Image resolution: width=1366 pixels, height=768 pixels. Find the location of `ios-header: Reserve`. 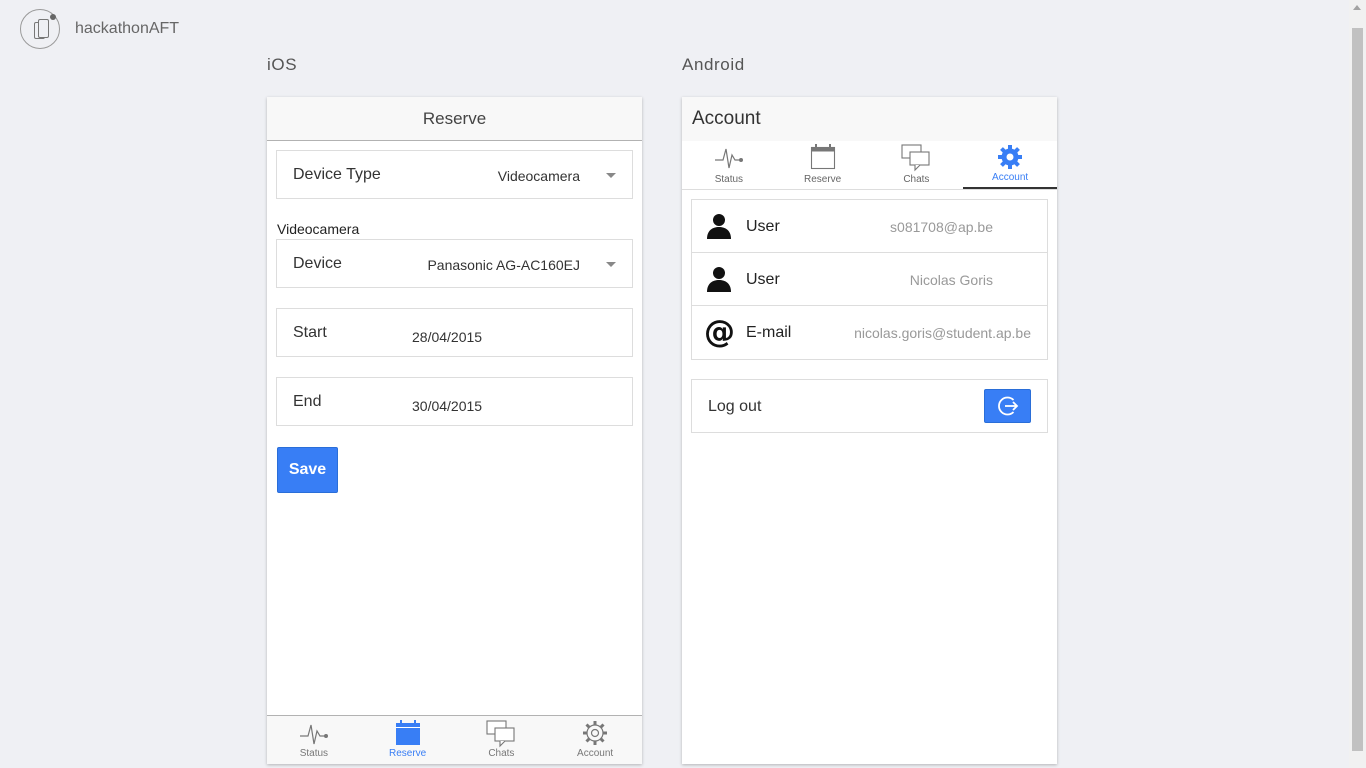

ios-header: Reserve is located at coordinates (454, 119).